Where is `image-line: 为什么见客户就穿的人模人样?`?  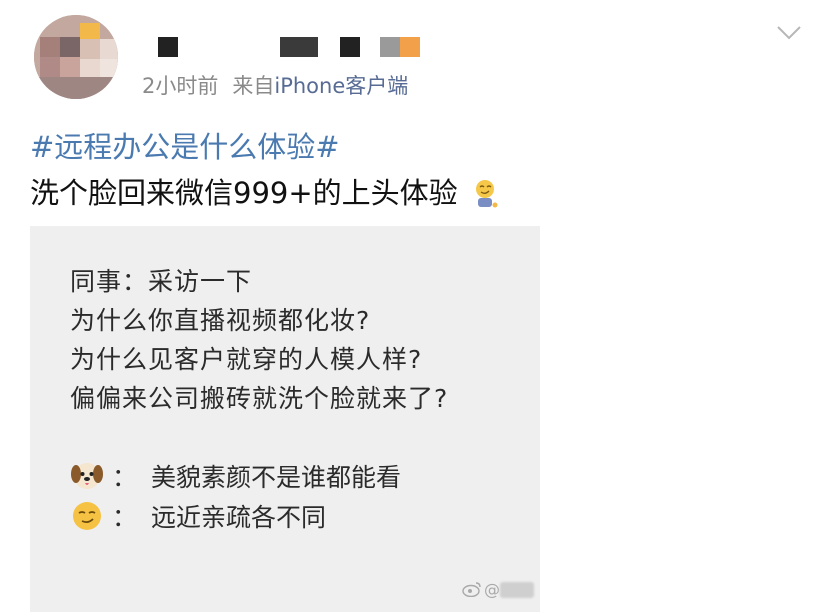
image-line: 为什么见客户就穿的人模人样? is located at coordinates (246, 359).